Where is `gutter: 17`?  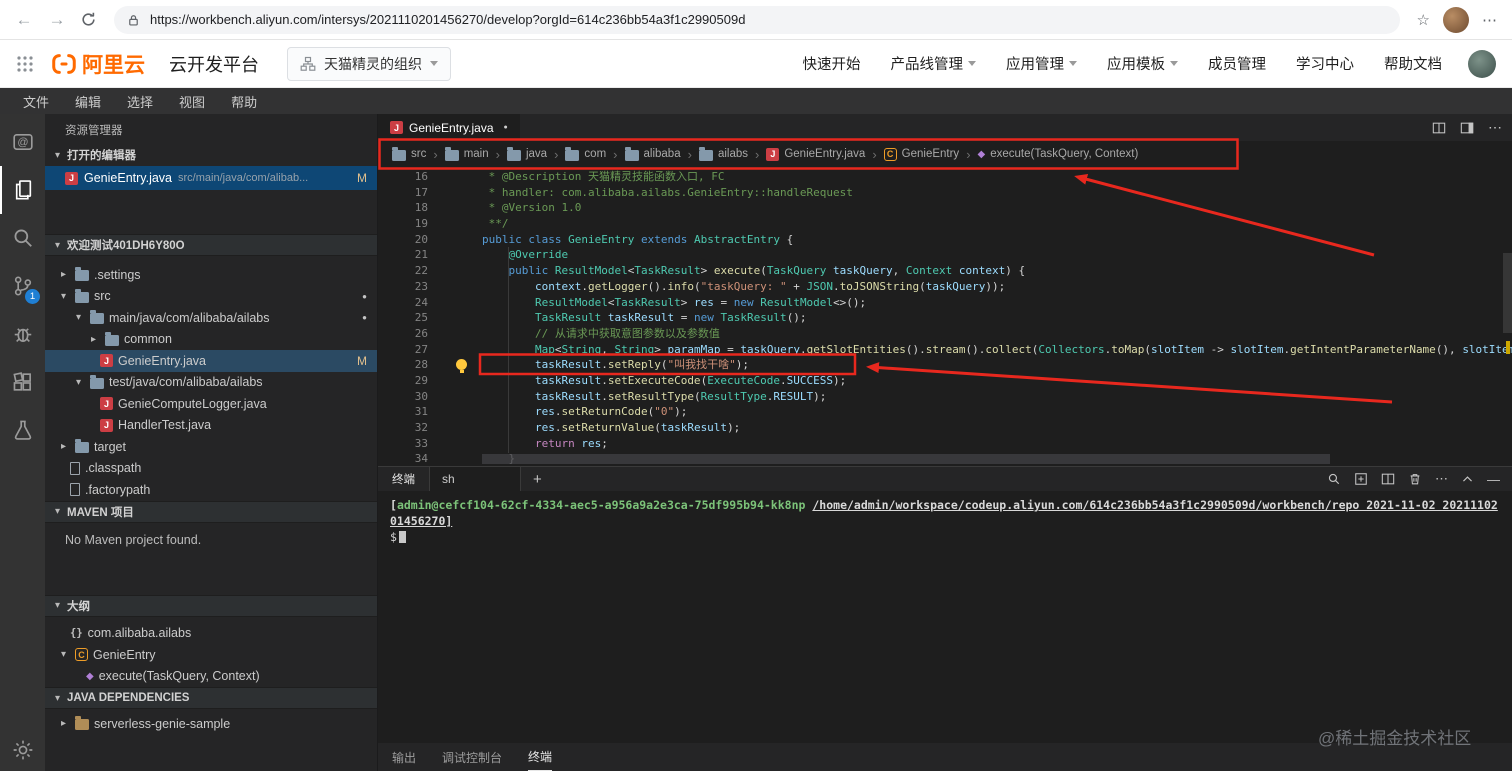
gutter: 17 is located at coordinates (430, 193).